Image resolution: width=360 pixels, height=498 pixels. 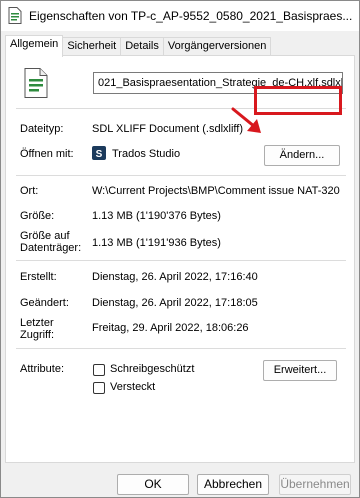 I want to click on trados-icon: S, so click(x=99, y=153).